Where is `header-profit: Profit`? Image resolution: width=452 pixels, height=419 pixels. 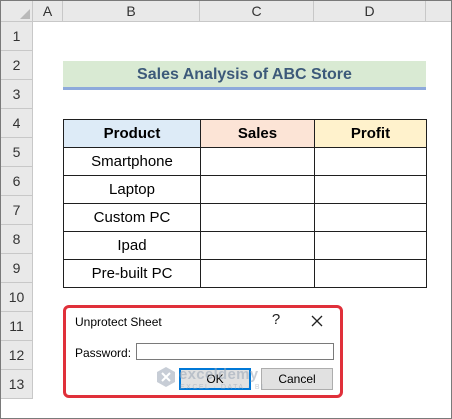
header-profit: Profit is located at coordinates (370, 133).